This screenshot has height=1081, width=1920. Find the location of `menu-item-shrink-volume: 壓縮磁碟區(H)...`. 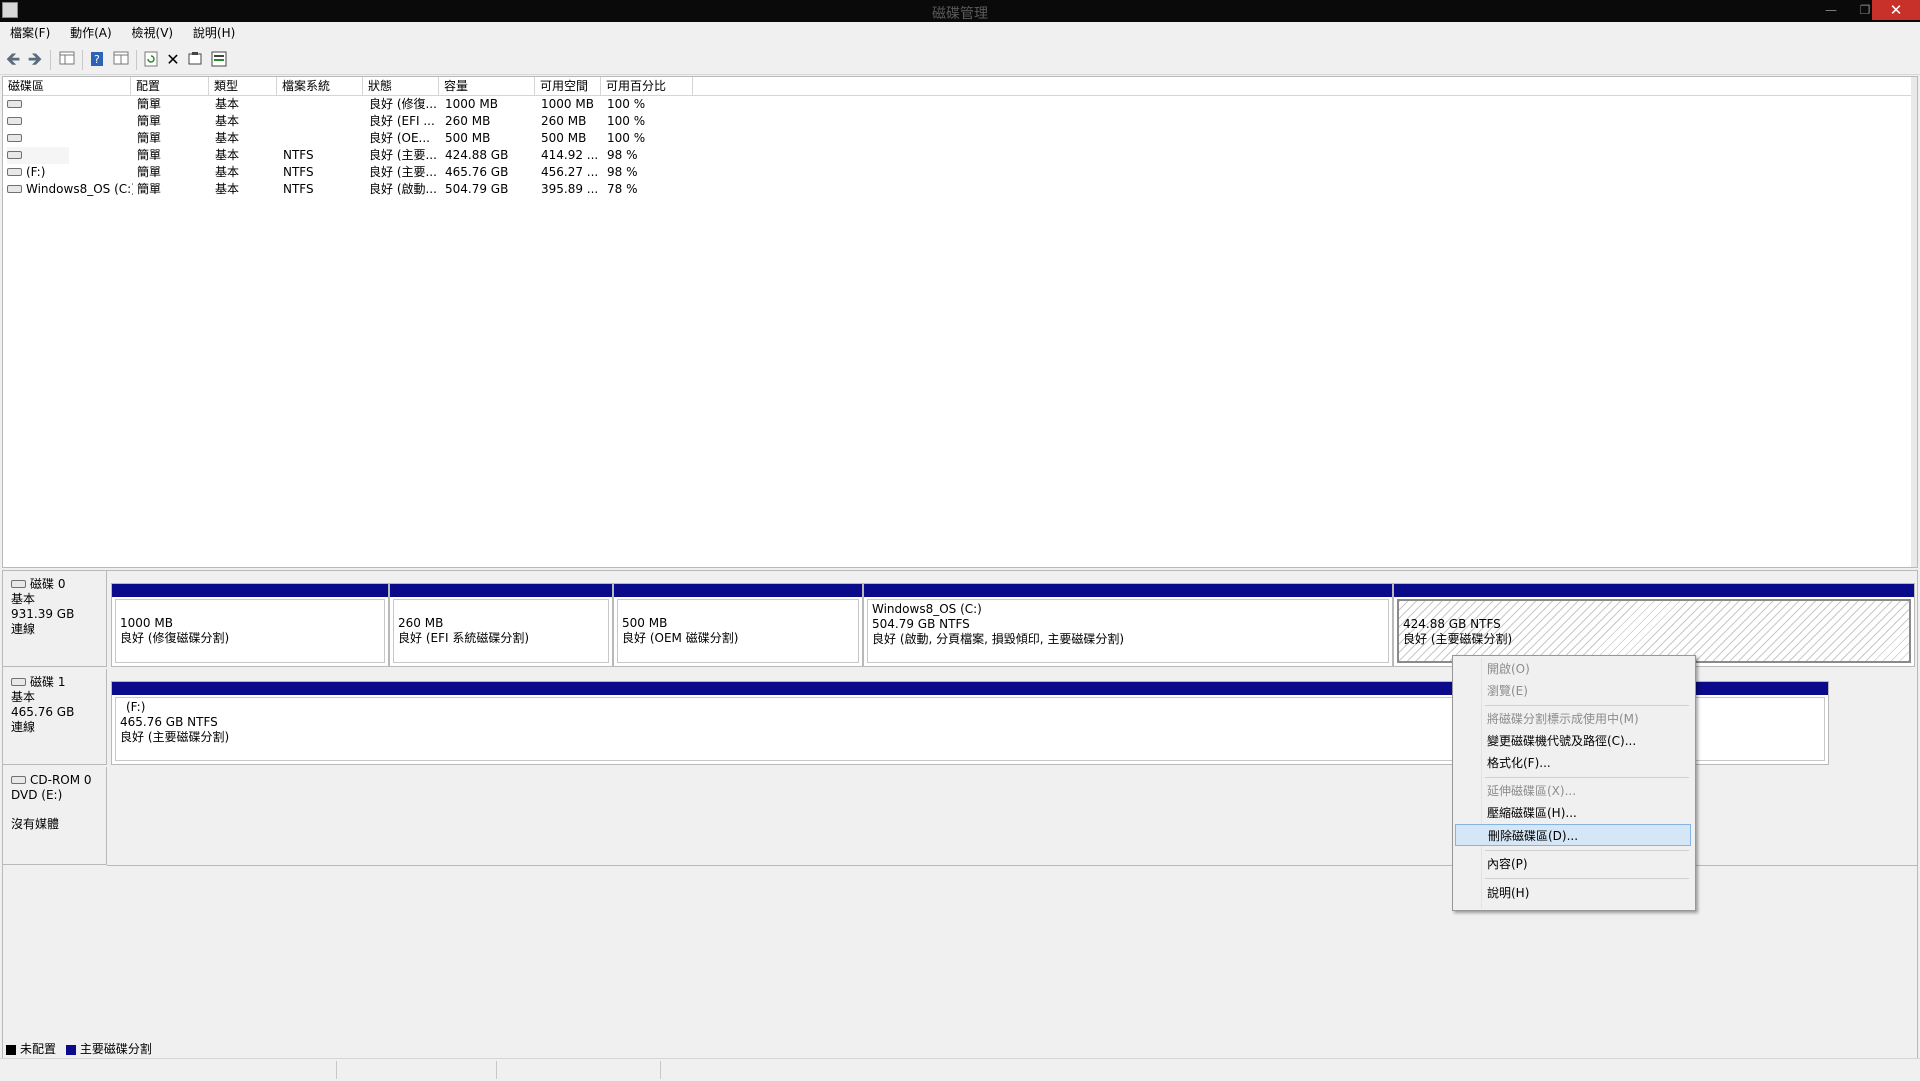

menu-item-shrink-volume: 壓縮磁碟區(H)... is located at coordinates (1573, 813).